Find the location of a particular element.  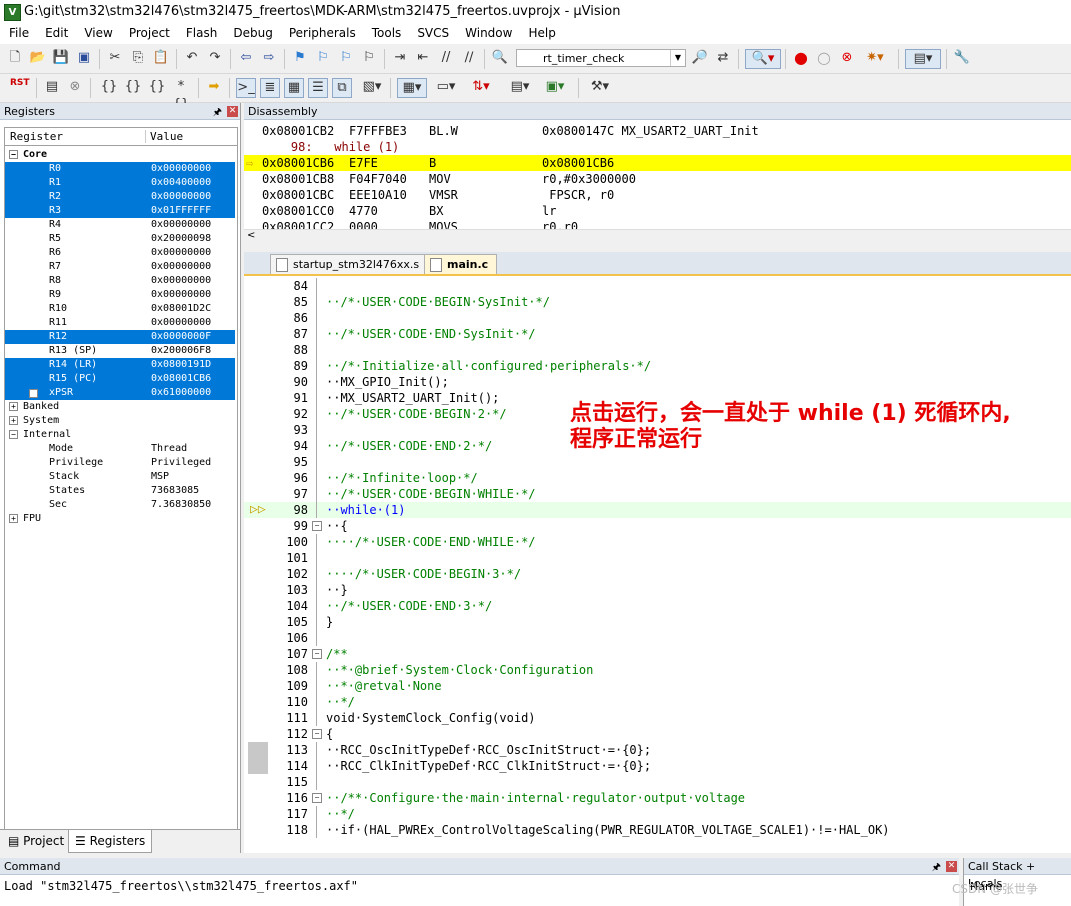

toolbox-icon: ⚒▾ is located at coordinates (600, 87).